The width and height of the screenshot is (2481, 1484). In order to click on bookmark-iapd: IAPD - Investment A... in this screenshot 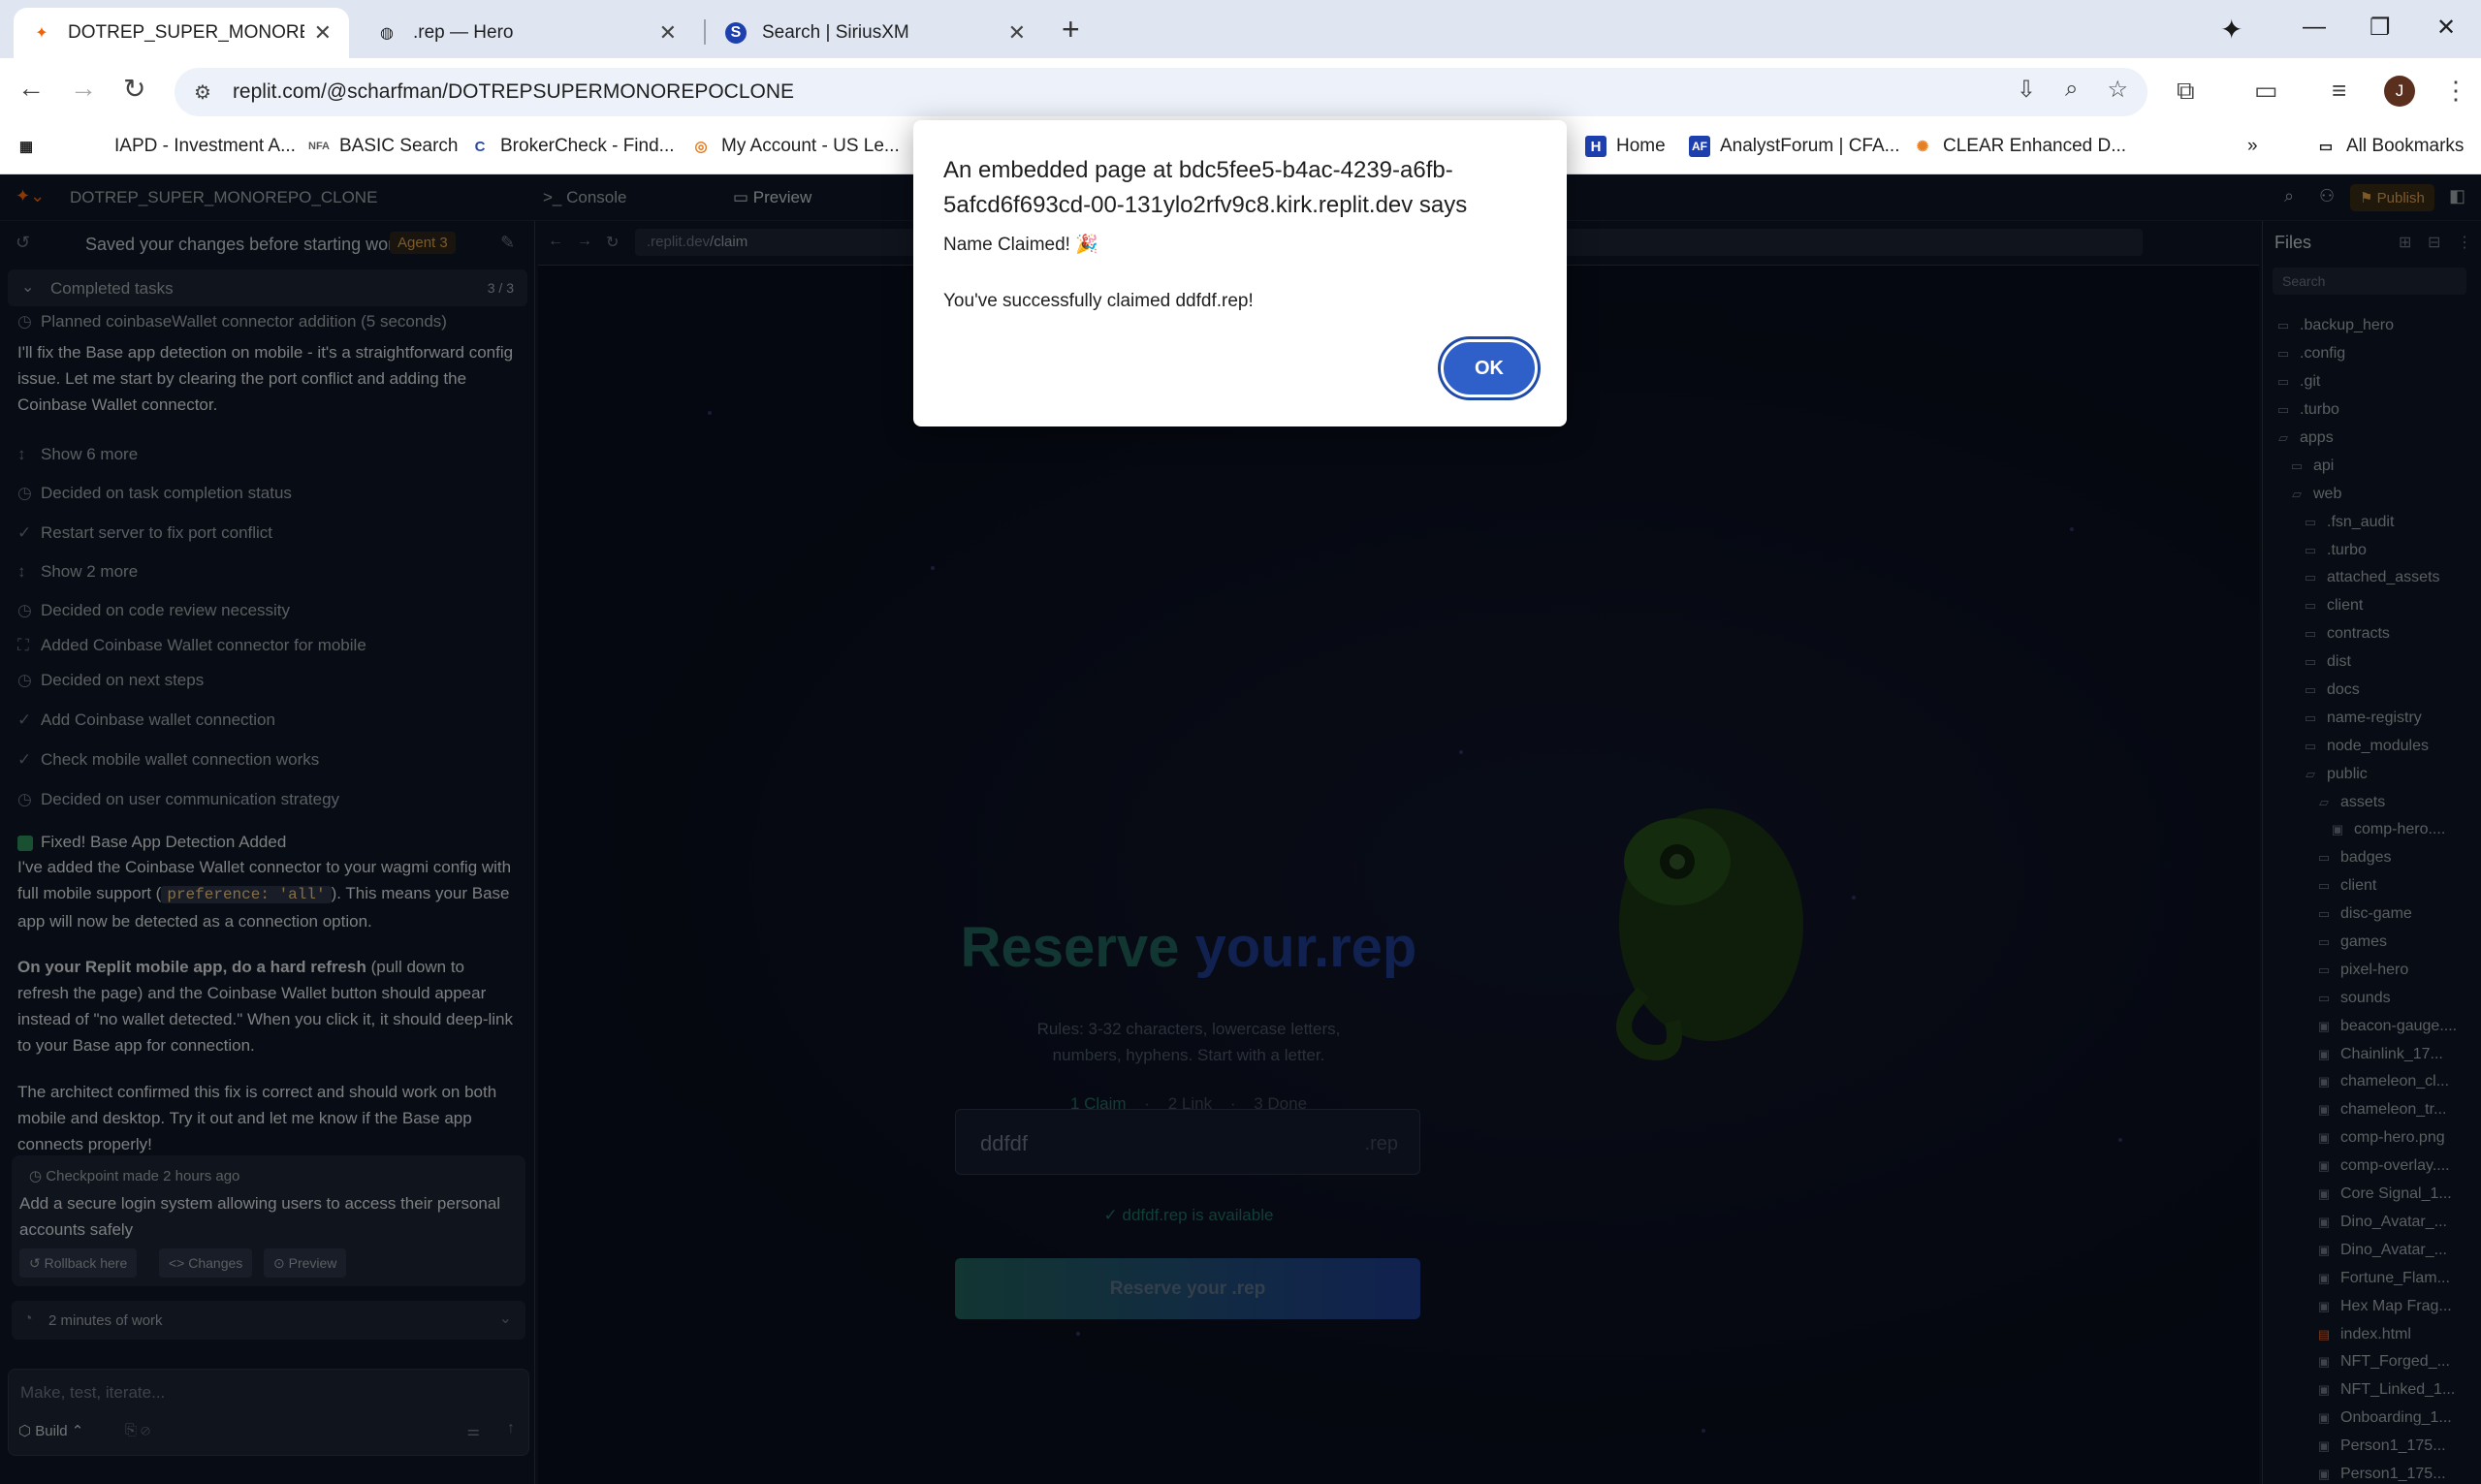, I will do `click(205, 147)`.